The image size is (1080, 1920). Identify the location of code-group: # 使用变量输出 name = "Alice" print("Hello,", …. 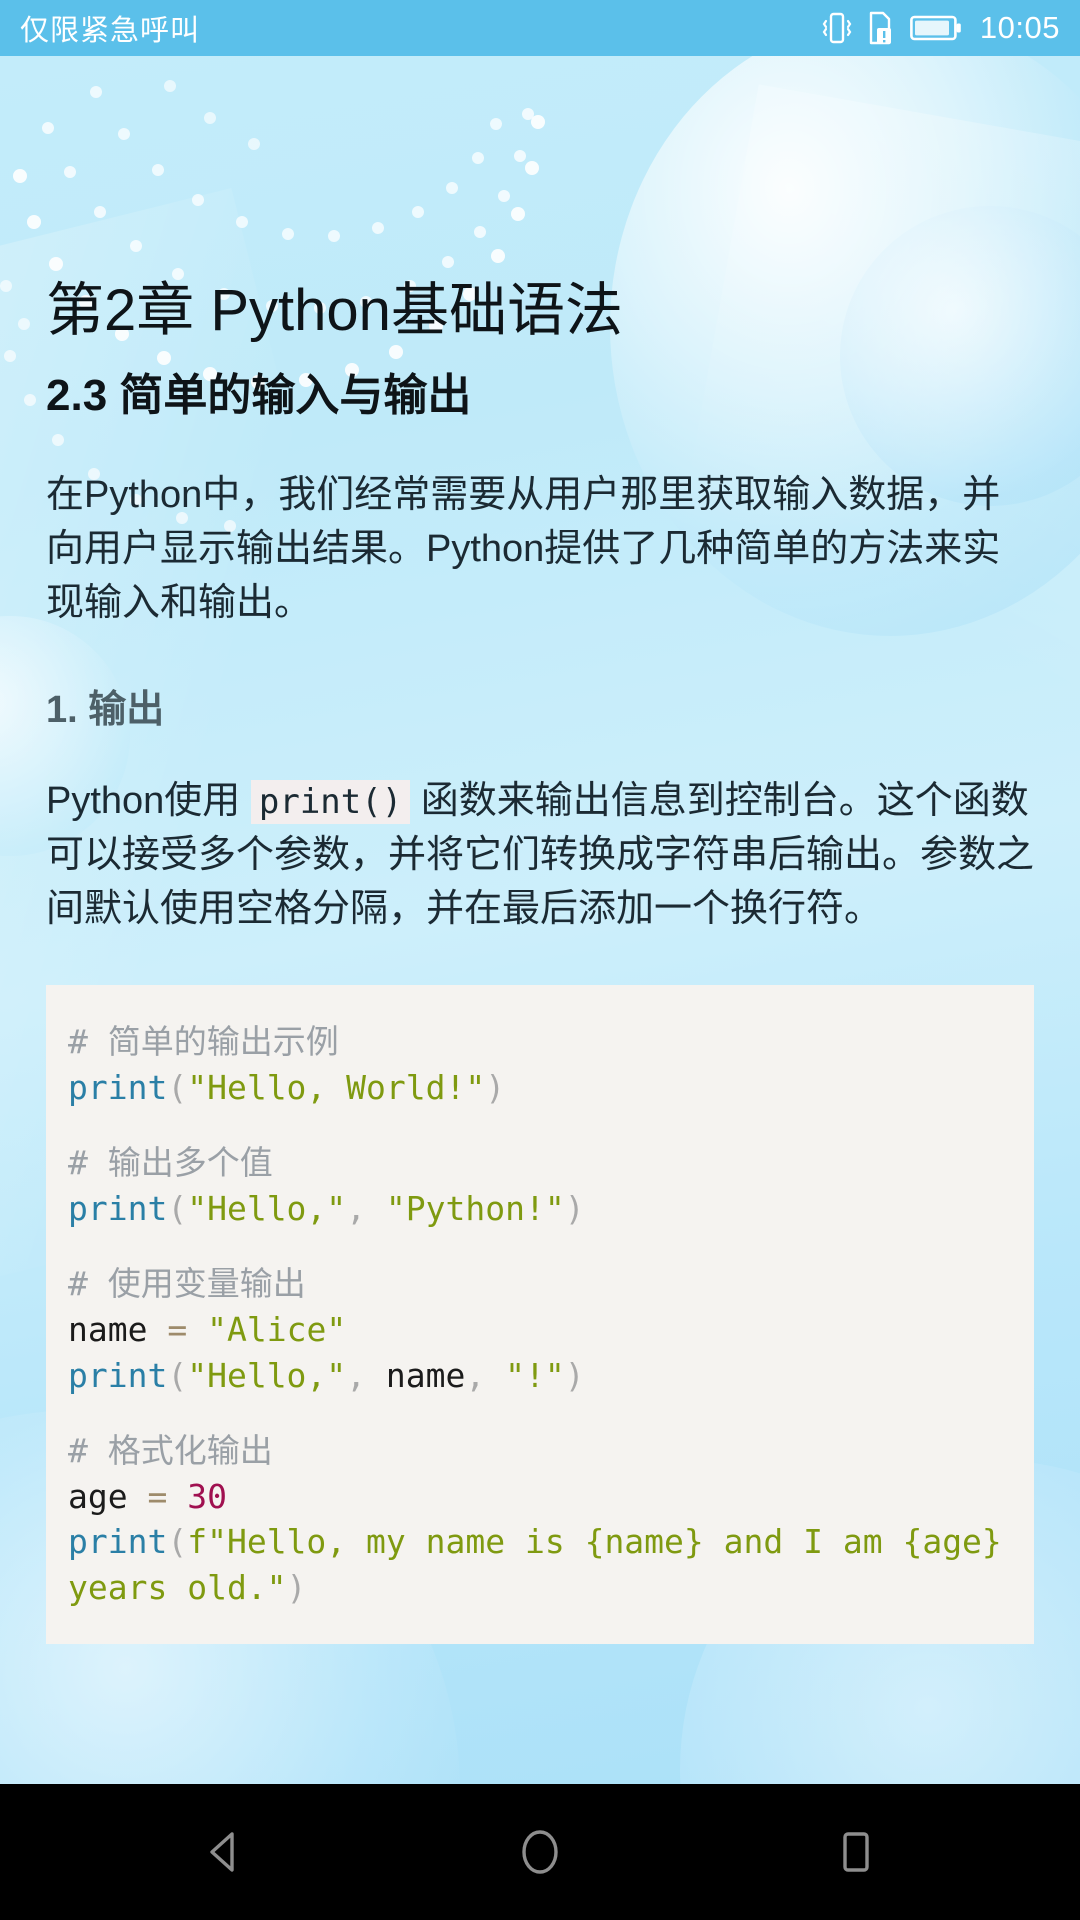
(326, 1329).